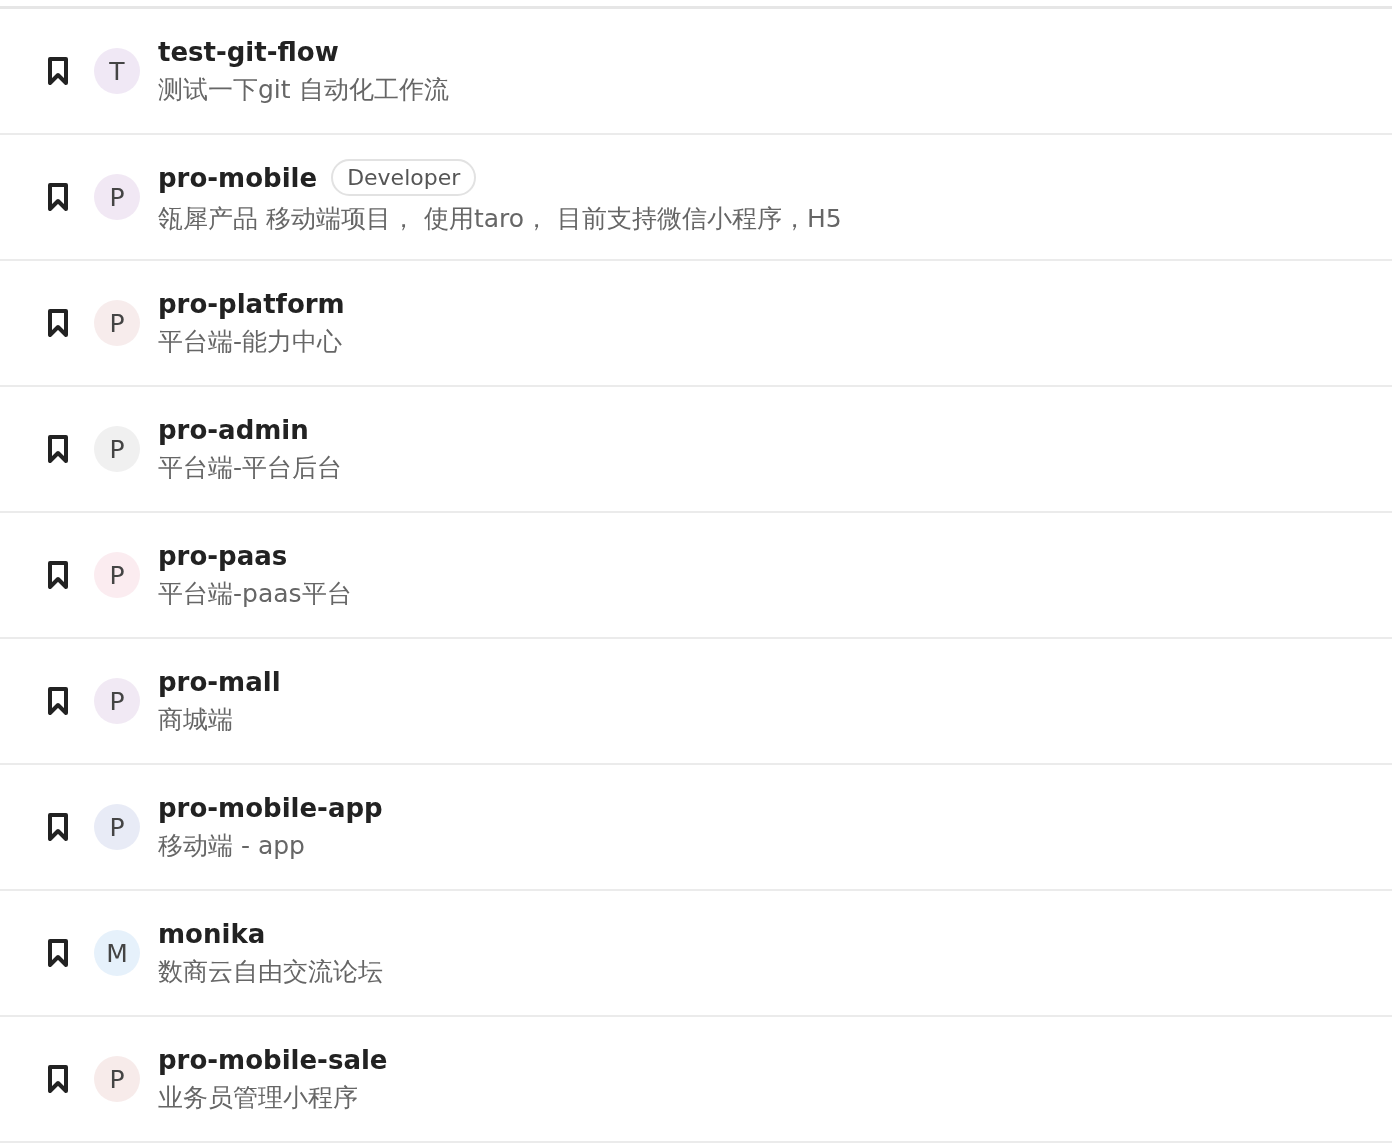 Image resolution: width=1392 pixels, height=1146 pixels. Describe the element at coordinates (303, 89) in the screenshot. I see `project-description: 测试一下git 自动化工作流` at that location.